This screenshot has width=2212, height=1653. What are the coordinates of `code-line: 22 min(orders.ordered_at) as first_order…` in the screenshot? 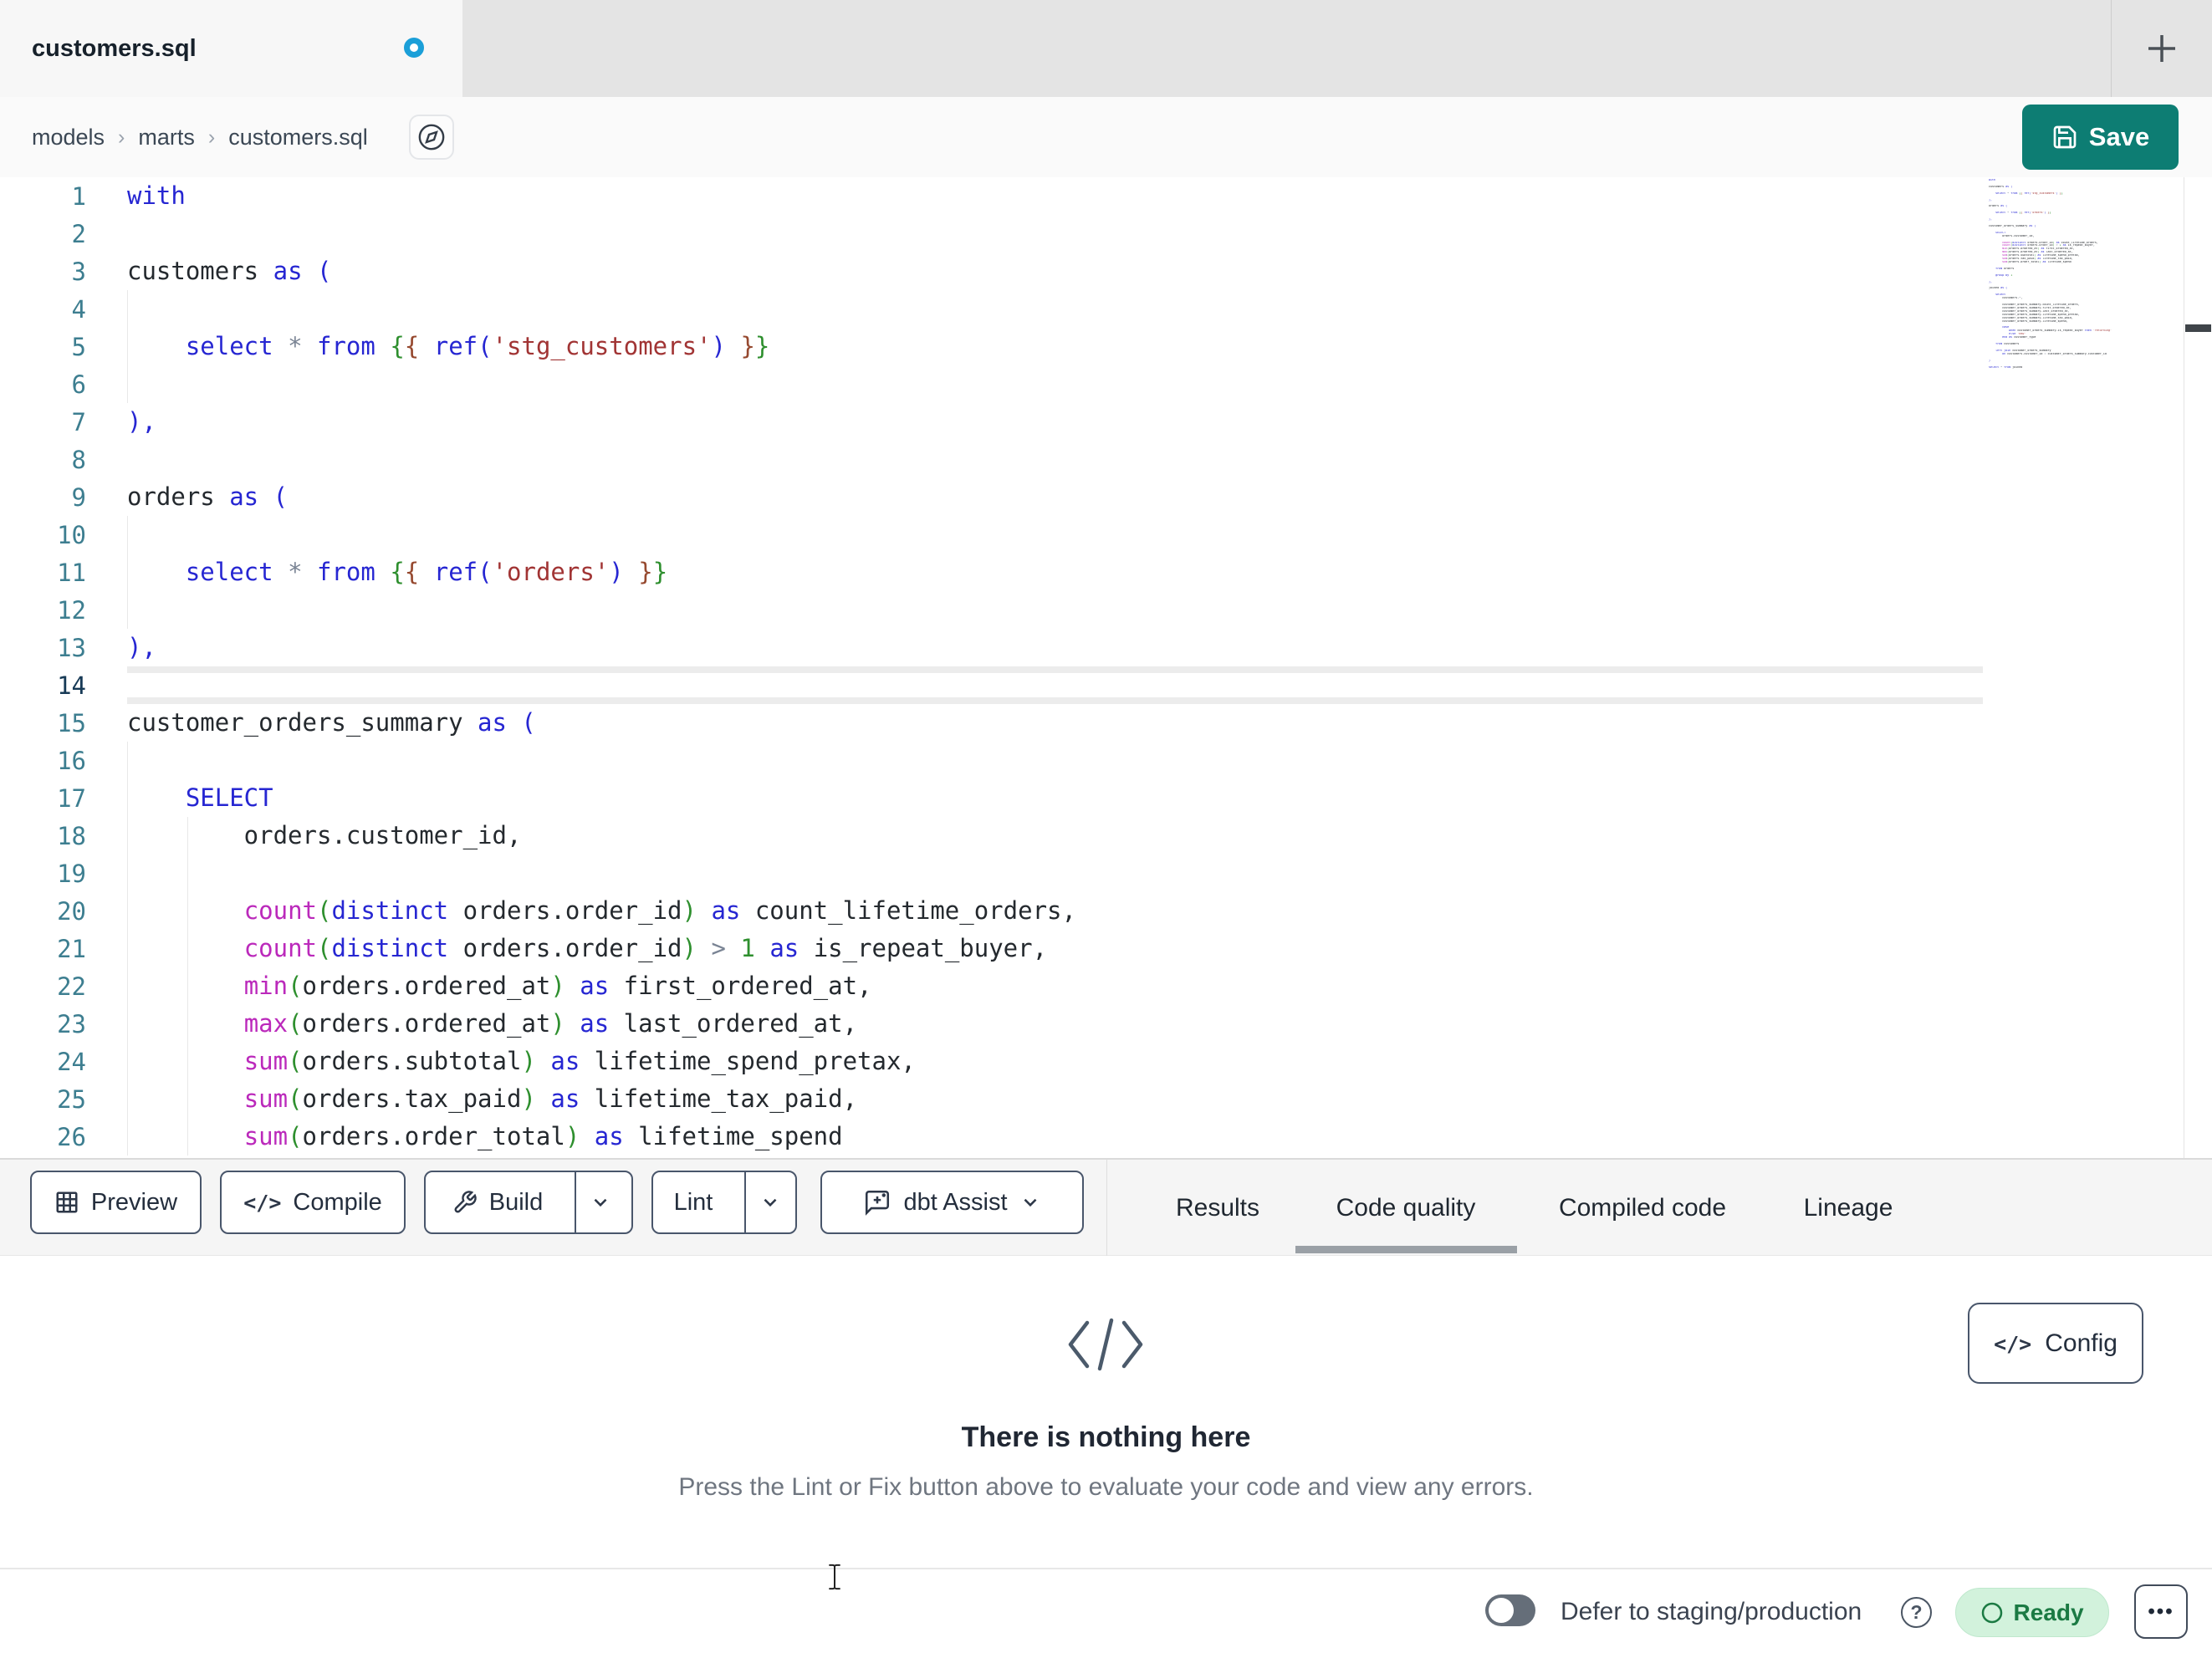 It's located at (1106, 986).